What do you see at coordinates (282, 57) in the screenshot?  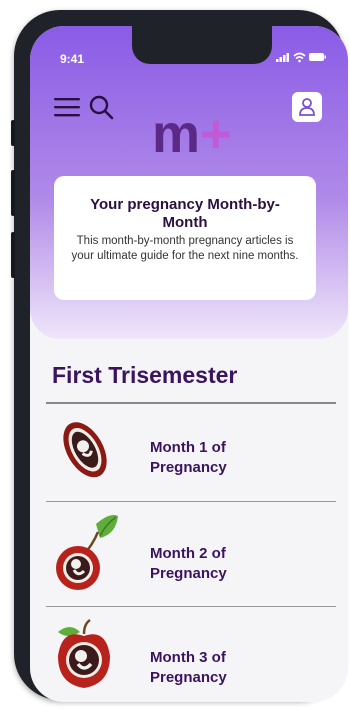 I see `signal-icon` at bounding box center [282, 57].